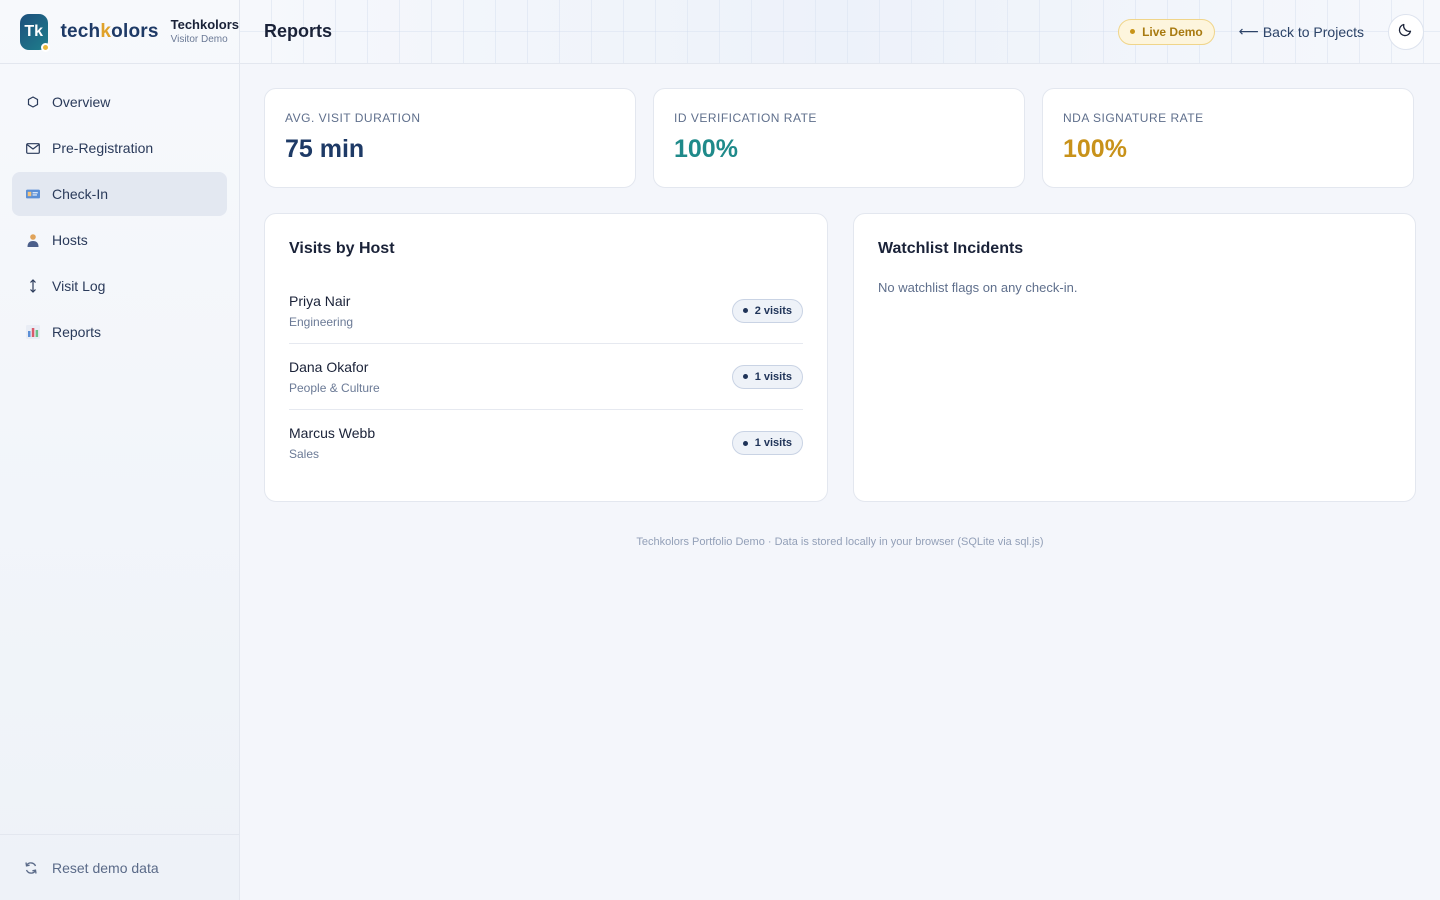  I want to click on sidebar-item-pre-registration: Pre-Registration, so click(119, 148).